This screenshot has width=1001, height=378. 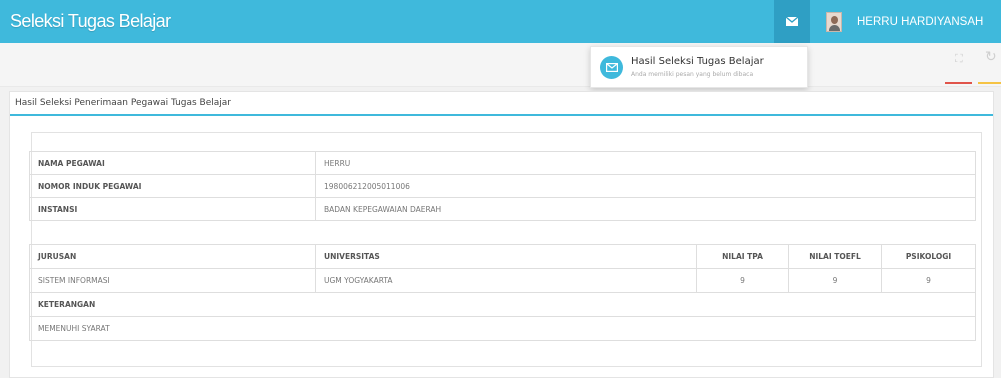 What do you see at coordinates (834, 22) in the screenshot?
I see `avatar` at bounding box center [834, 22].